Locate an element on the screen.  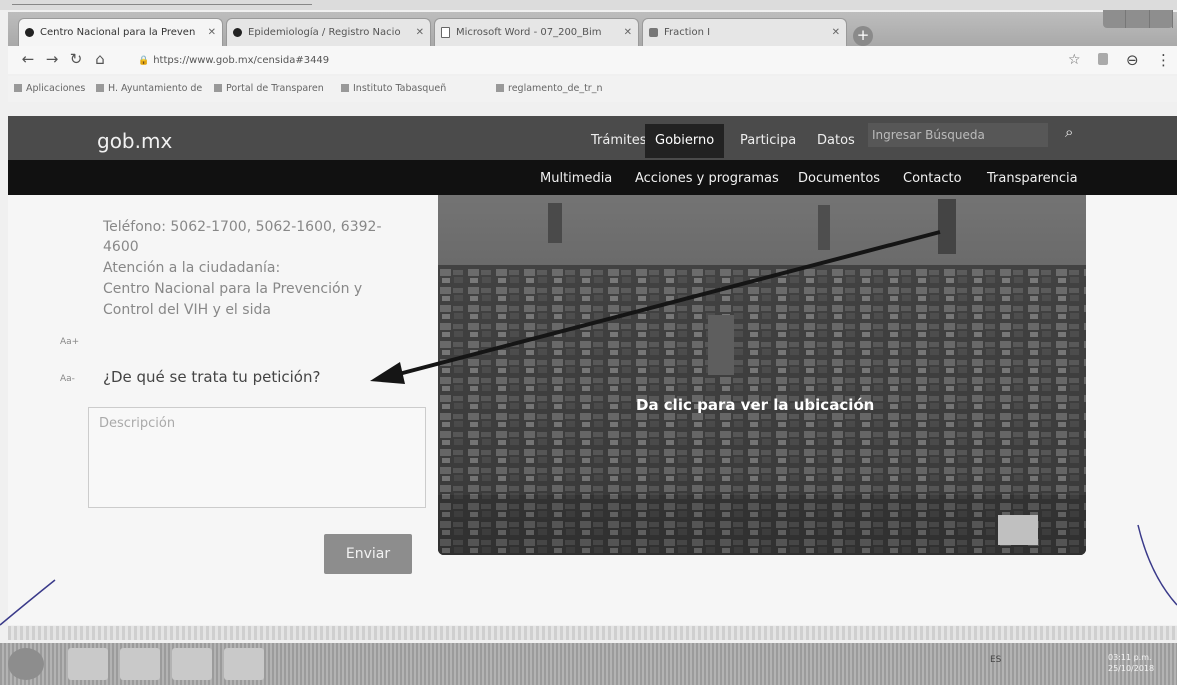
word-taskbar-icon is located at coordinates (192, 664).